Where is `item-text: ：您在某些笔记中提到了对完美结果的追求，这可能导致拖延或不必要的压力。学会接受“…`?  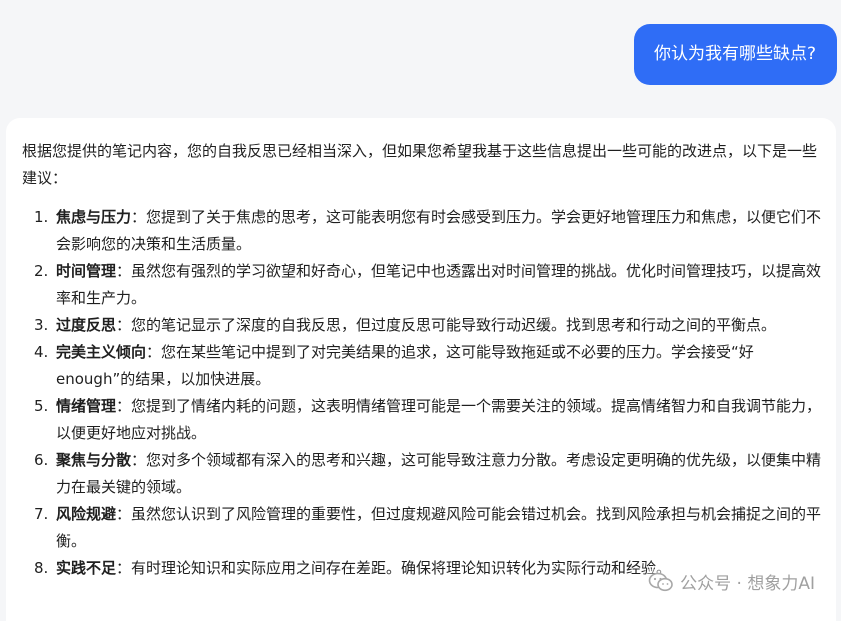 item-text: ：您在某些笔记中提到了对完美结果的追求，这可能导致拖延或不必要的压力。学会接受“… is located at coordinates (405, 365).